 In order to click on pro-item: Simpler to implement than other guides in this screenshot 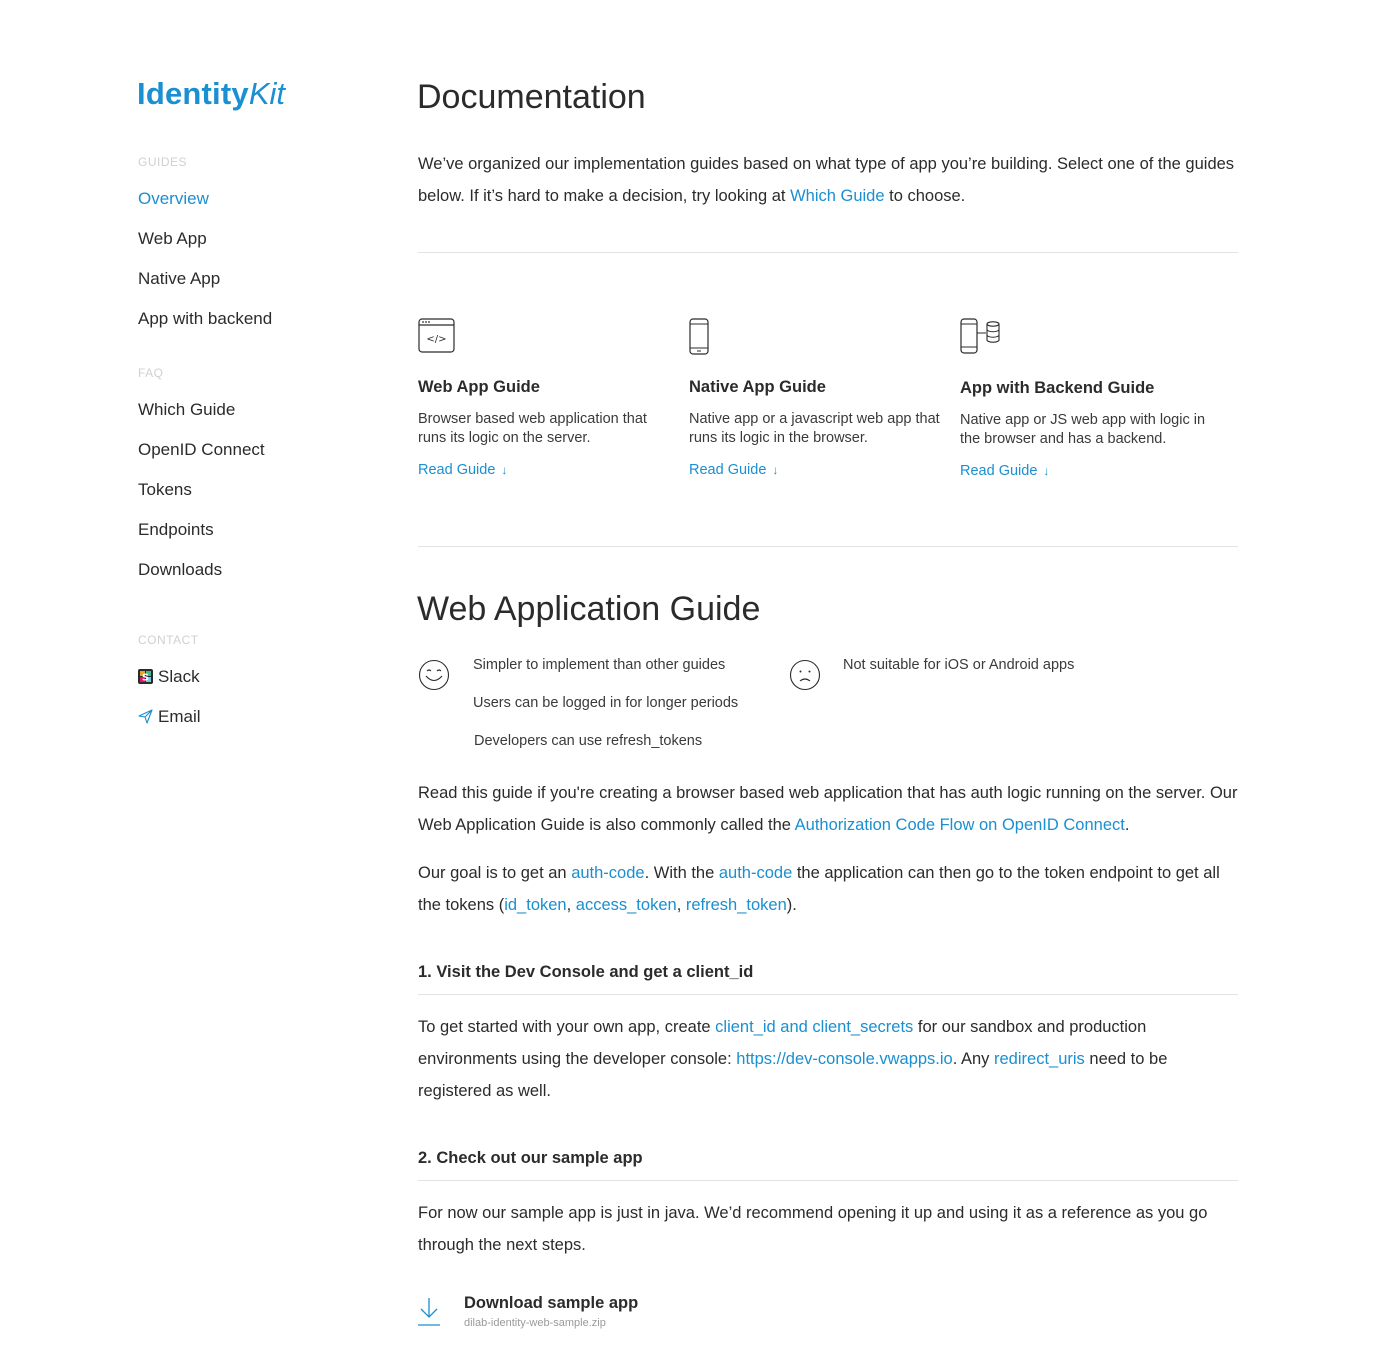, I will do `click(599, 665)`.